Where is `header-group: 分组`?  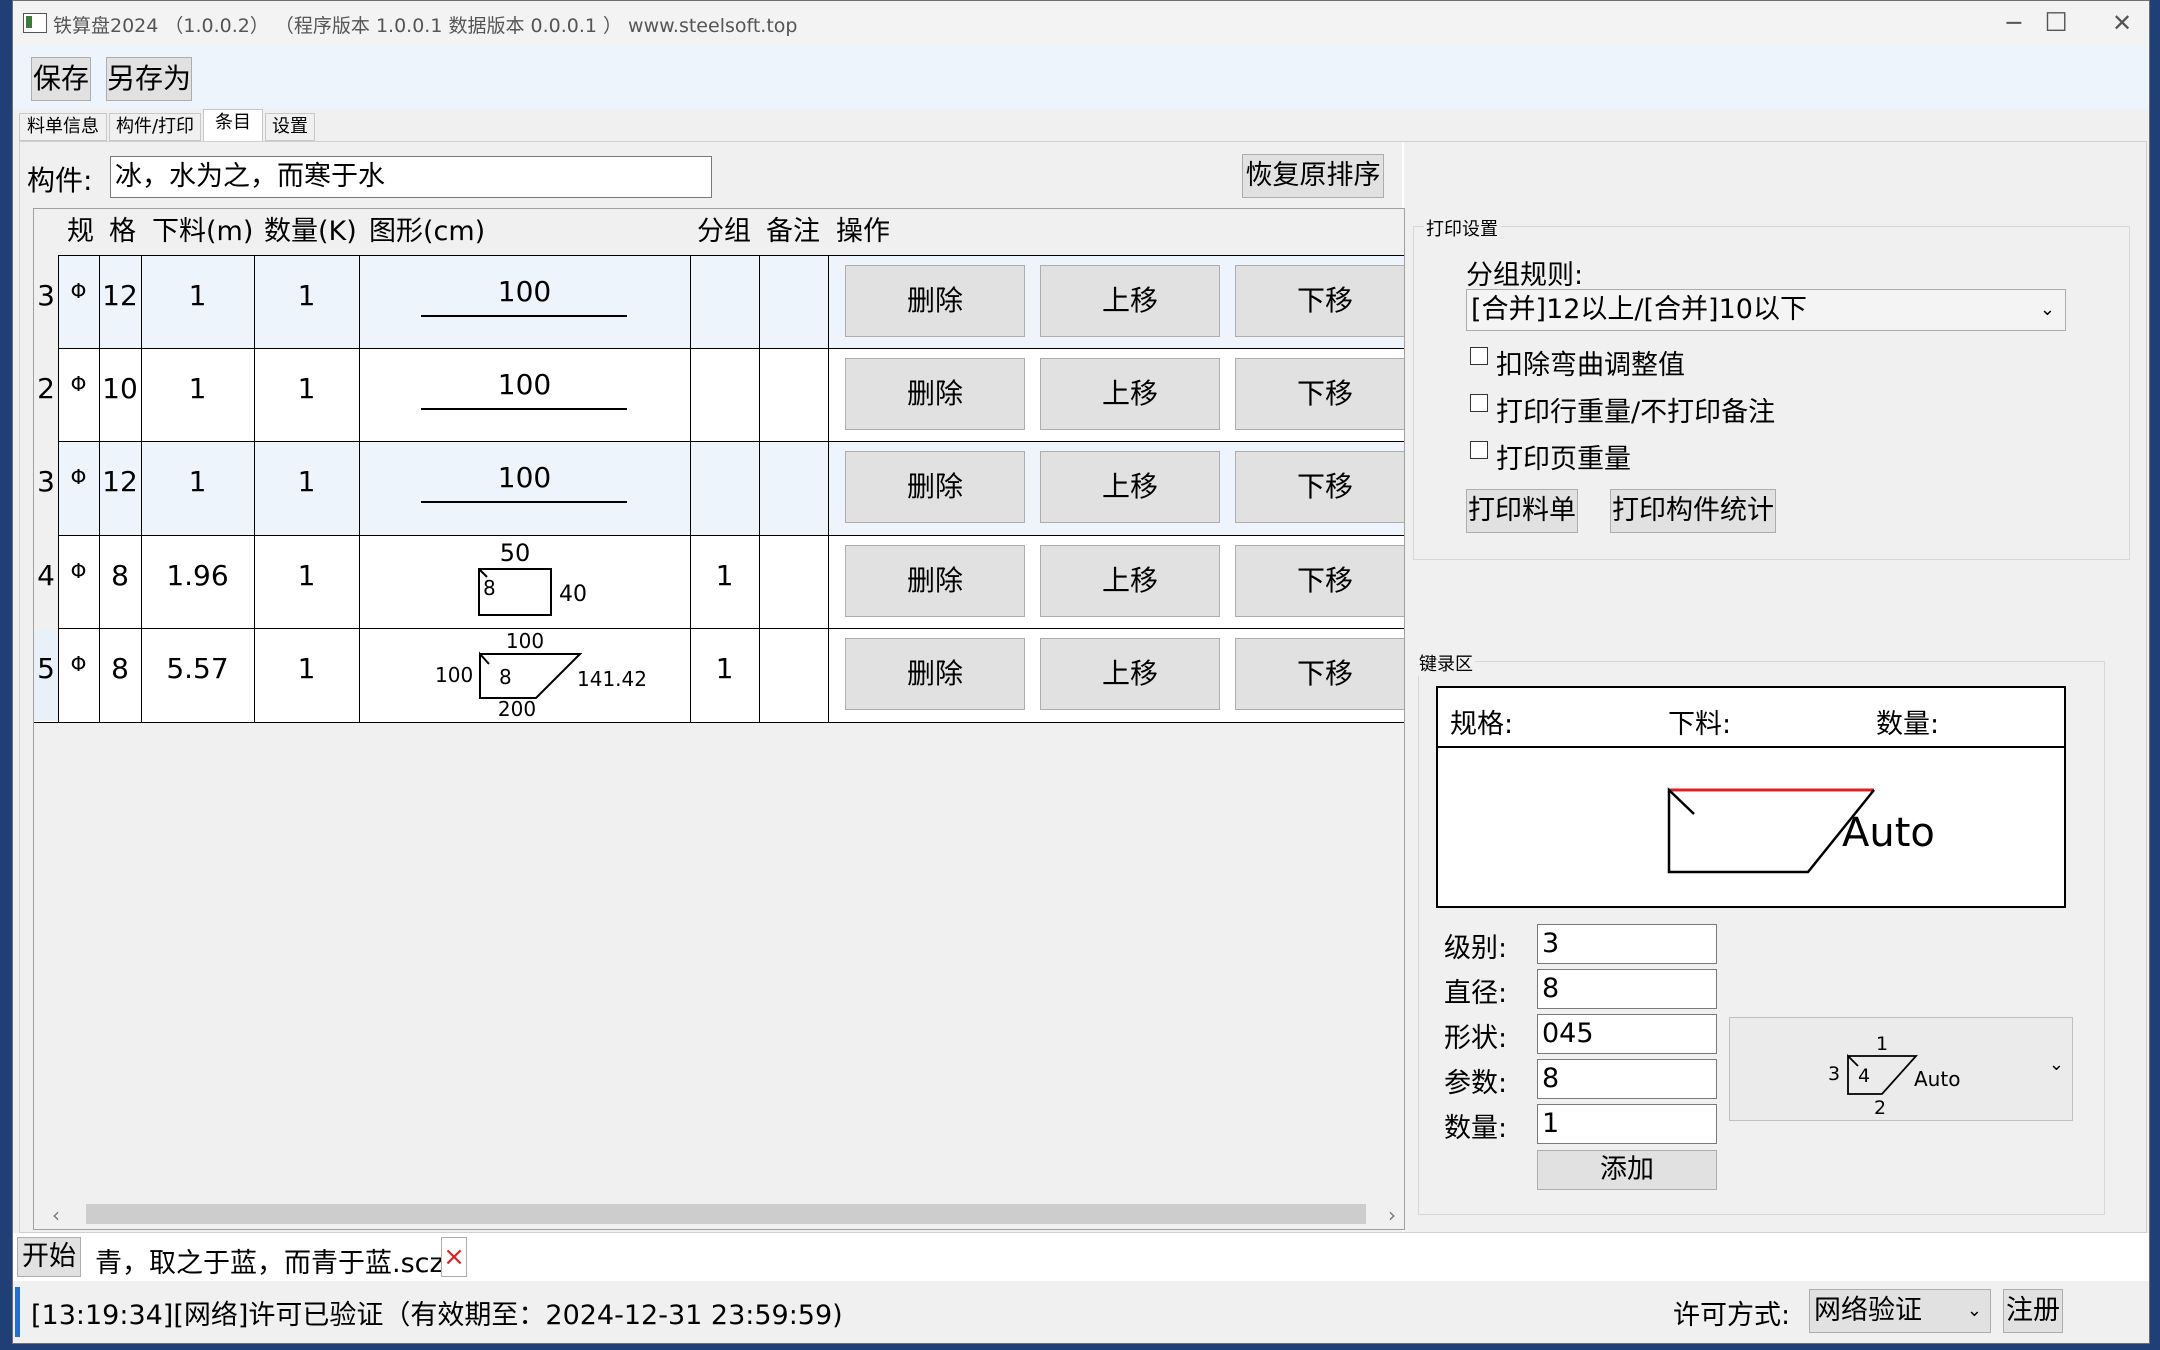 header-group: 分组 is located at coordinates (724, 232).